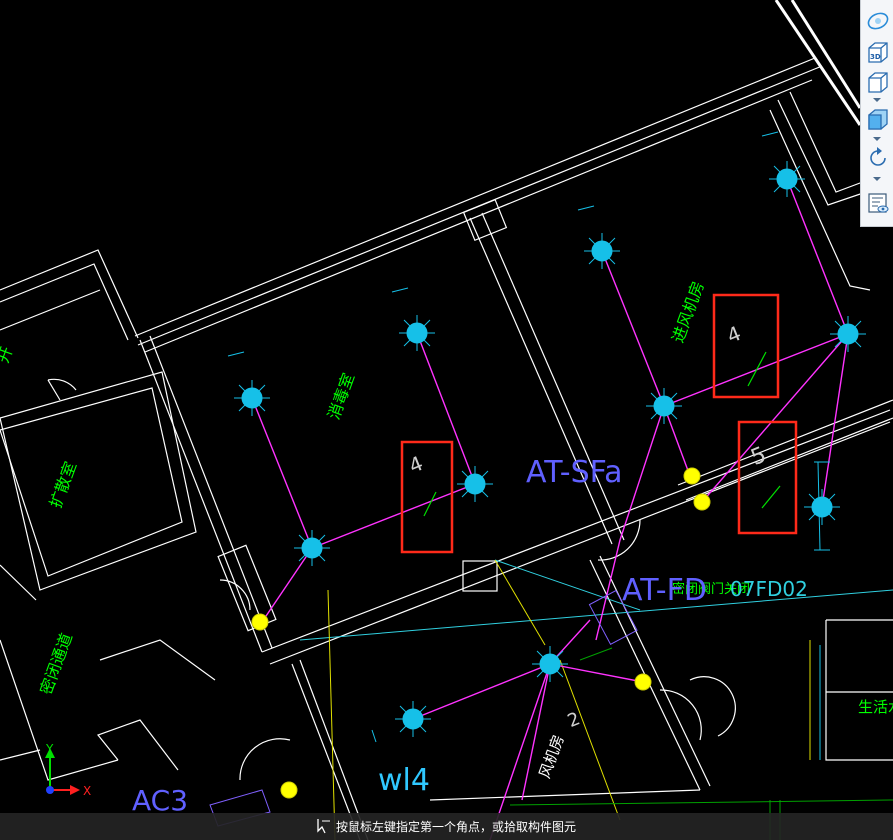 This screenshot has height=840, width=893. What do you see at coordinates (878, 158) in the screenshot?
I see `rotate-icon` at bounding box center [878, 158].